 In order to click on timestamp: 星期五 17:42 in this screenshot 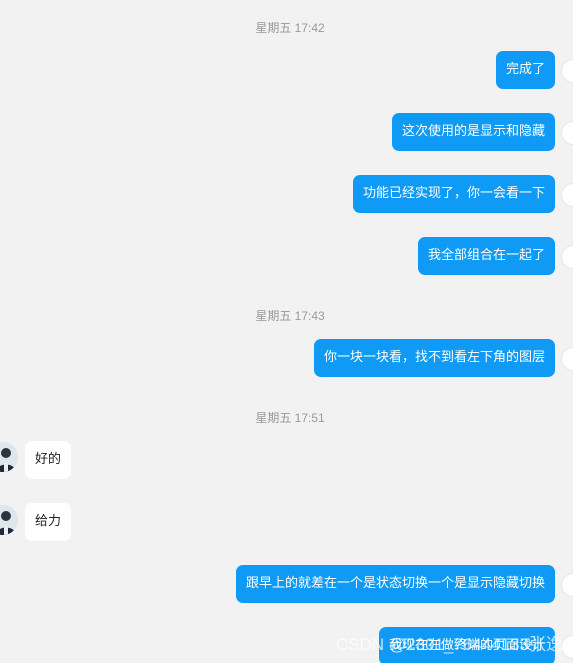, I will do `click(290, 28)`.